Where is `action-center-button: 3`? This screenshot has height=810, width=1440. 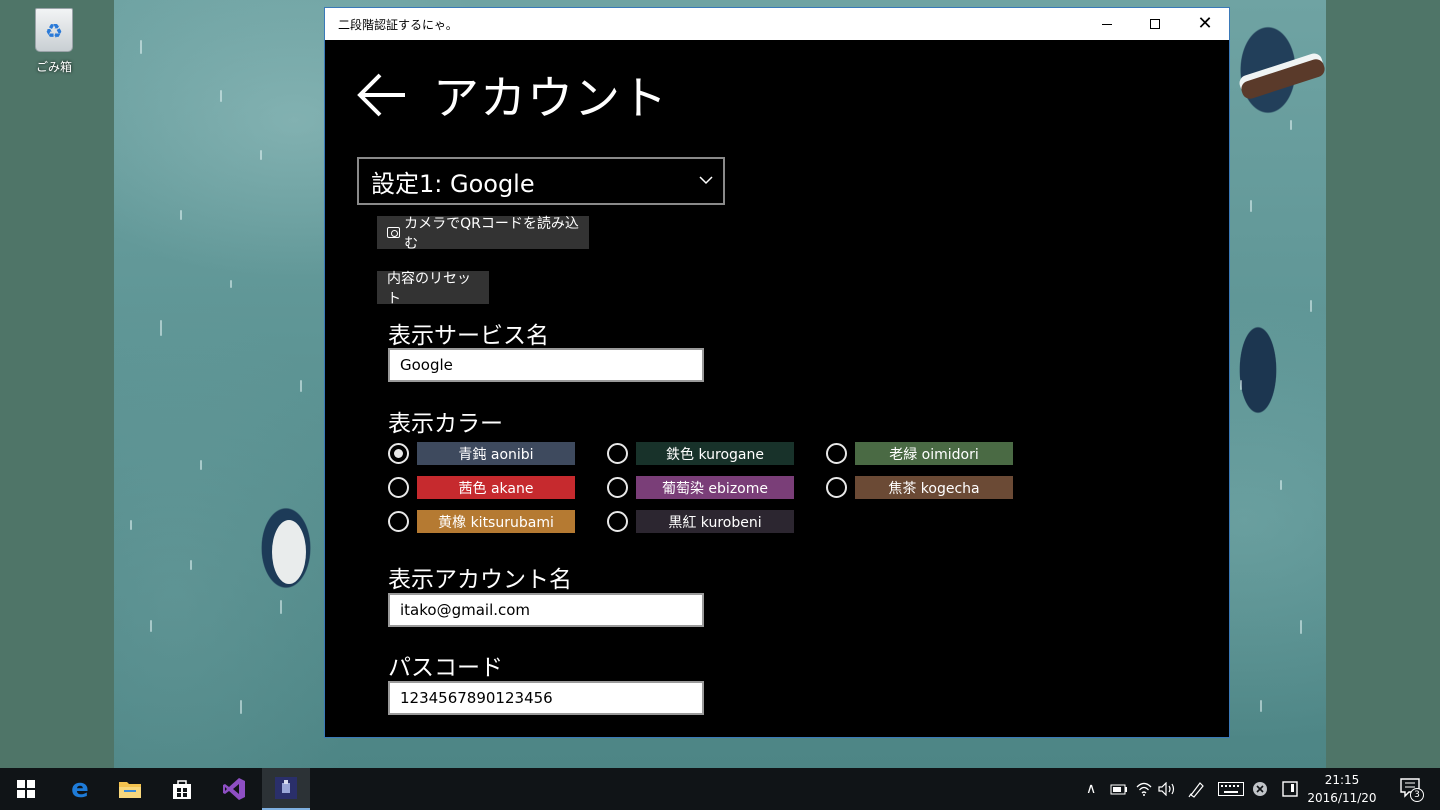 action-center-button: 3 is located at coordinates (1412, 790).